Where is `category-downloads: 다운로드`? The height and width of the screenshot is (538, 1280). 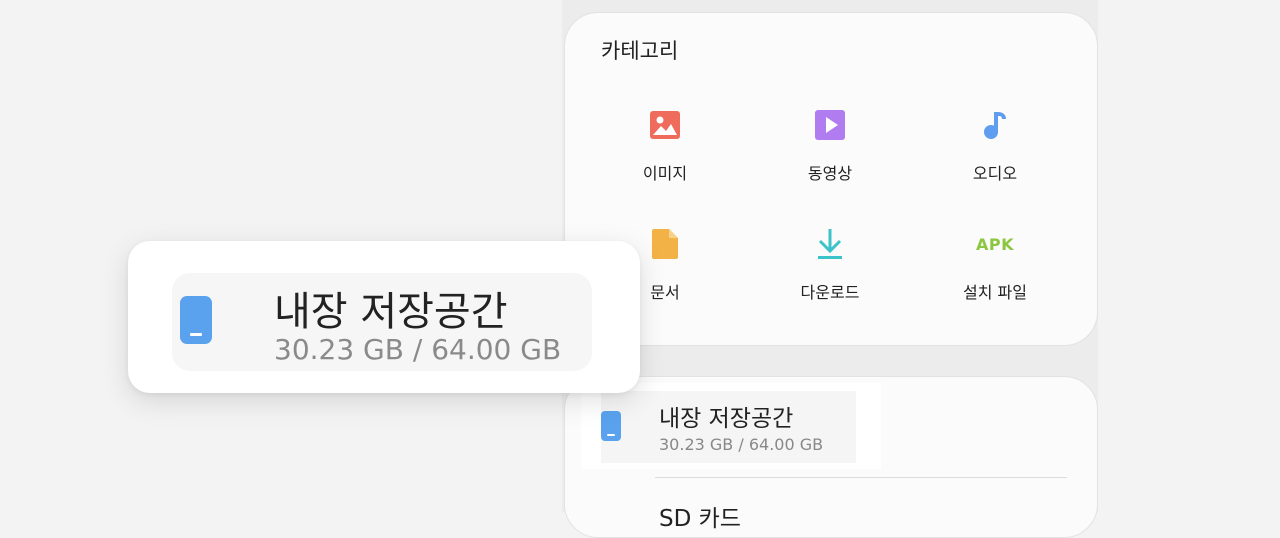 category-downloads: 다운로드 is located at coordinates (830, 272).